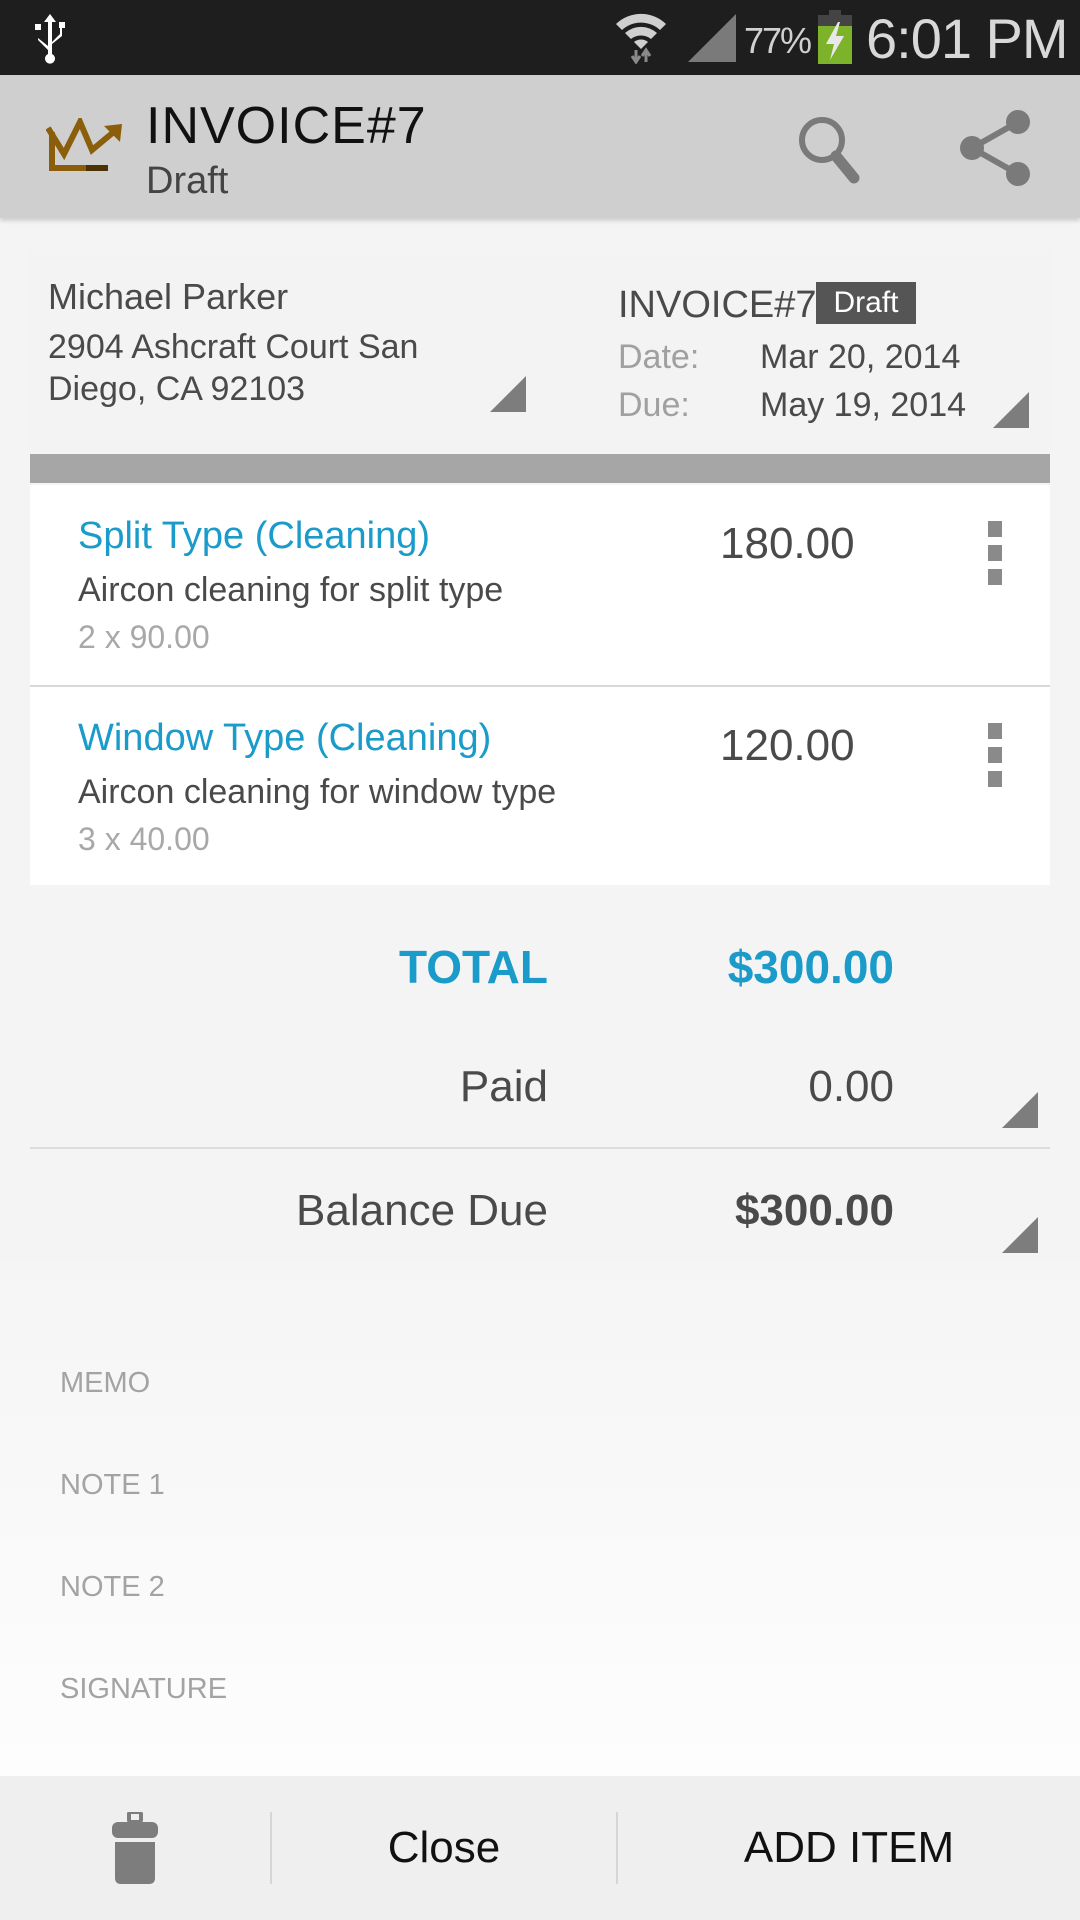  I want to click on crown-logo-icon, so click(85, 148).